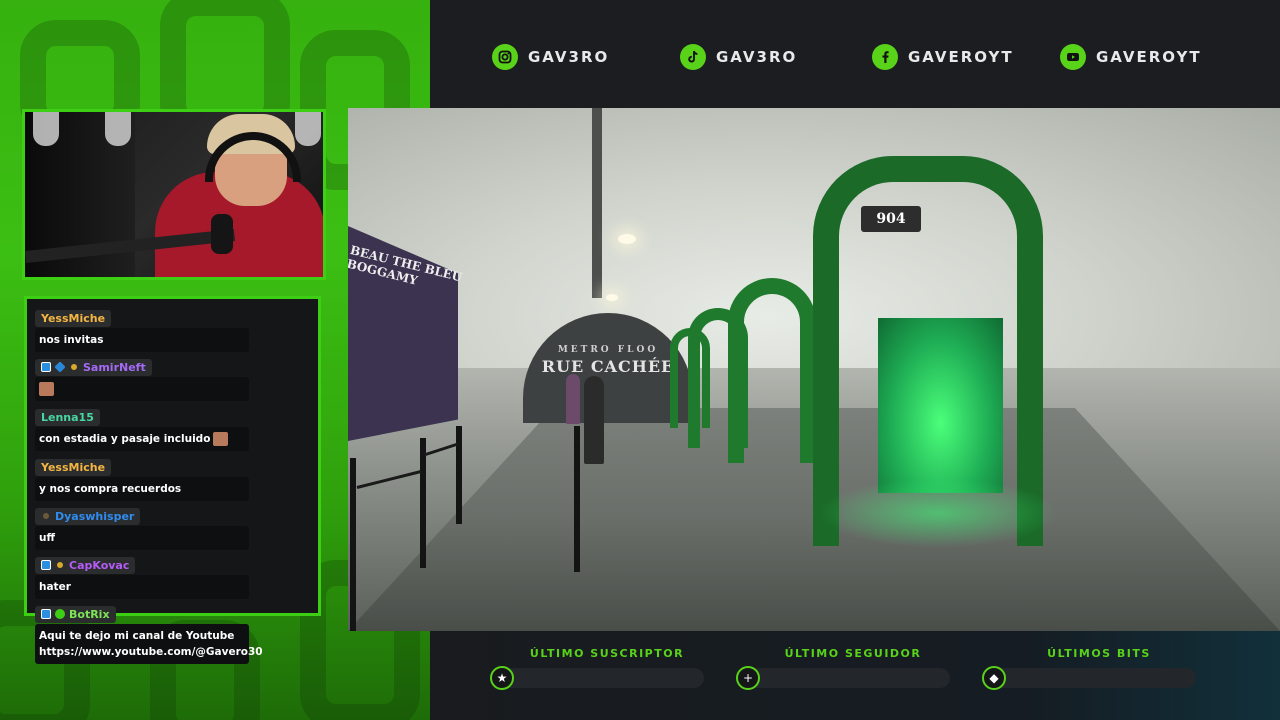 This screenshot has width=1280, height=720. Describe the element at coordinates (502, 678) in the screenshot. I see `star-icon: ★` at that location.